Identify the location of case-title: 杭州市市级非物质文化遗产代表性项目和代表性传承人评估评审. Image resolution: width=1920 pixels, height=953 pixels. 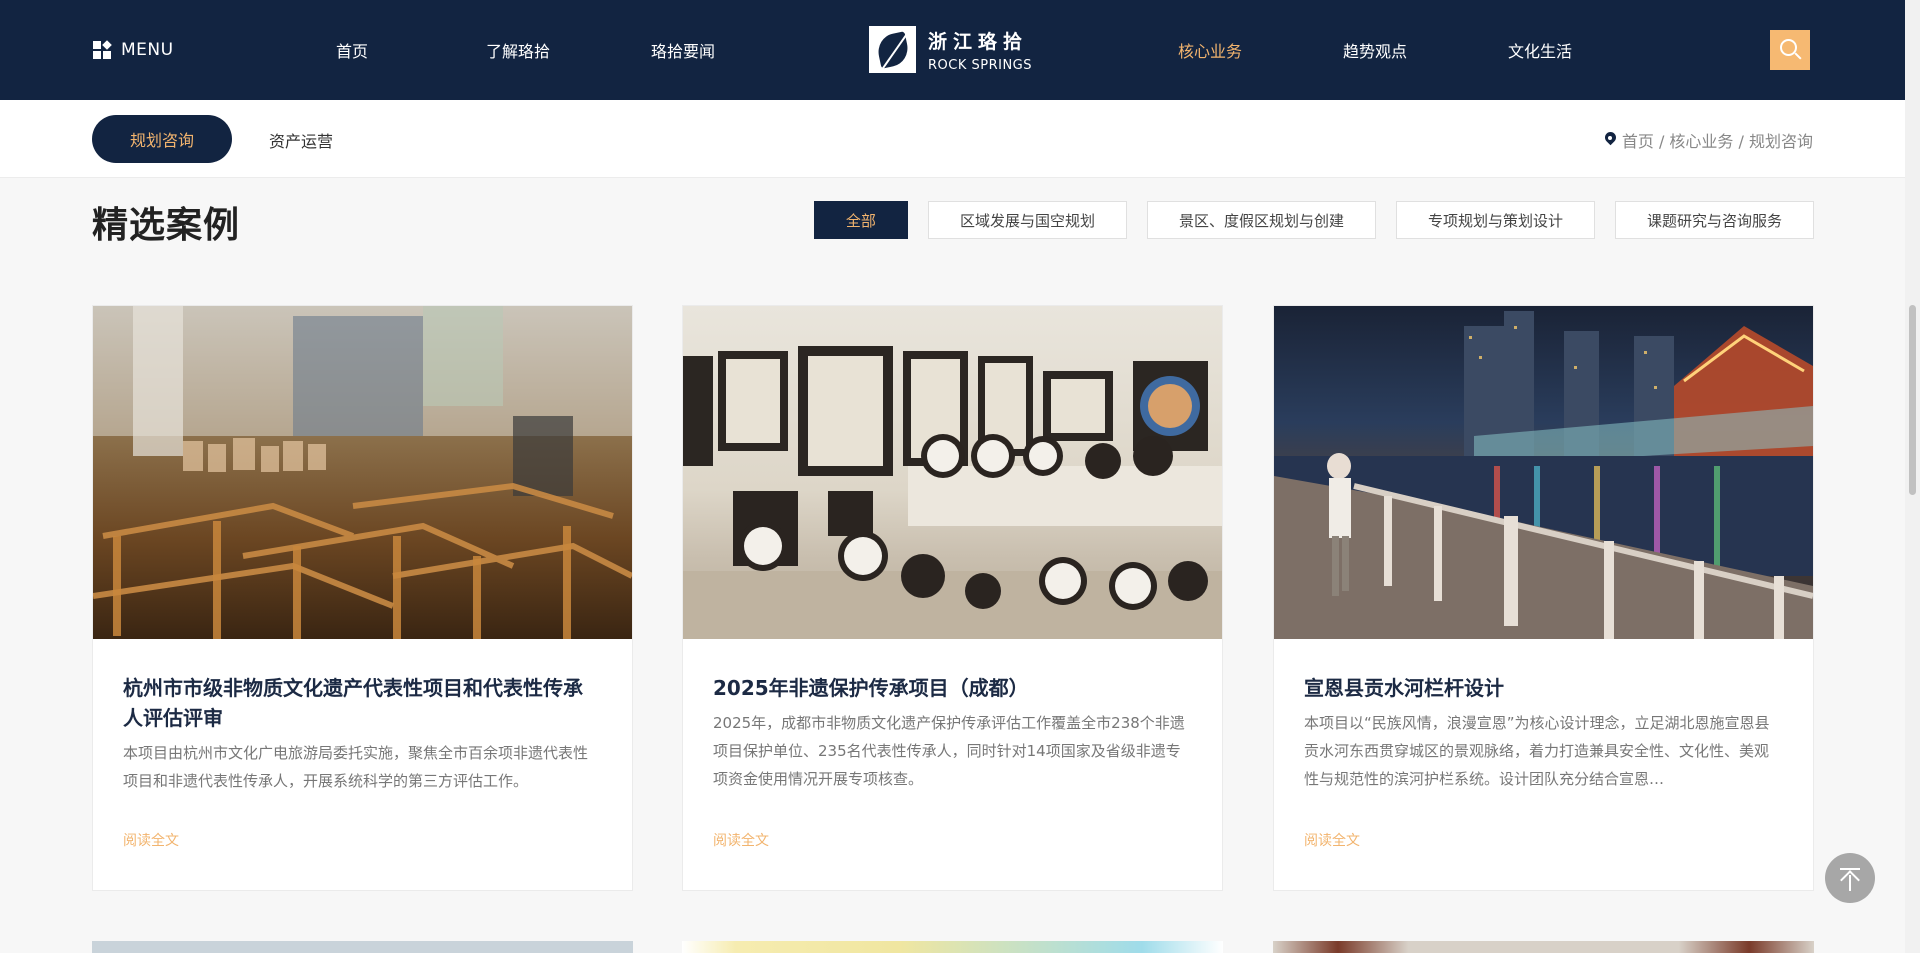
(362, 703).